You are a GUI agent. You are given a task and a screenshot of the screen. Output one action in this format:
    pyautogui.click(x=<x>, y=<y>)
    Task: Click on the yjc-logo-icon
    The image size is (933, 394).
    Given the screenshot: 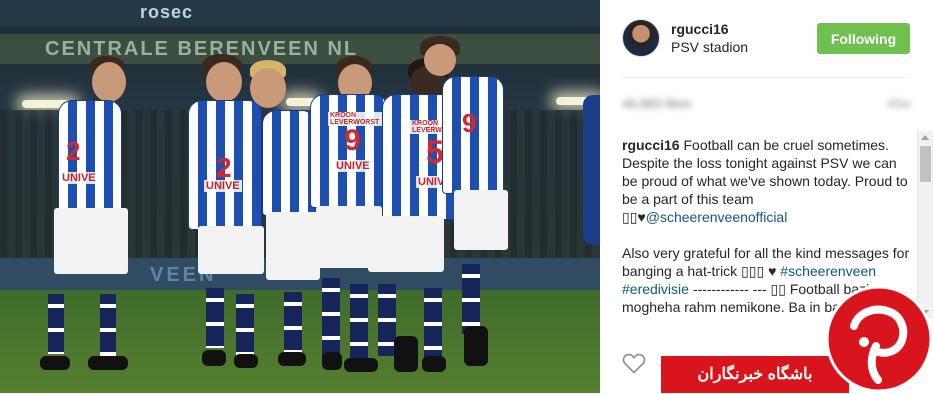 What is the action you would take?
    pyautogui.click(x=879, y=339)
    